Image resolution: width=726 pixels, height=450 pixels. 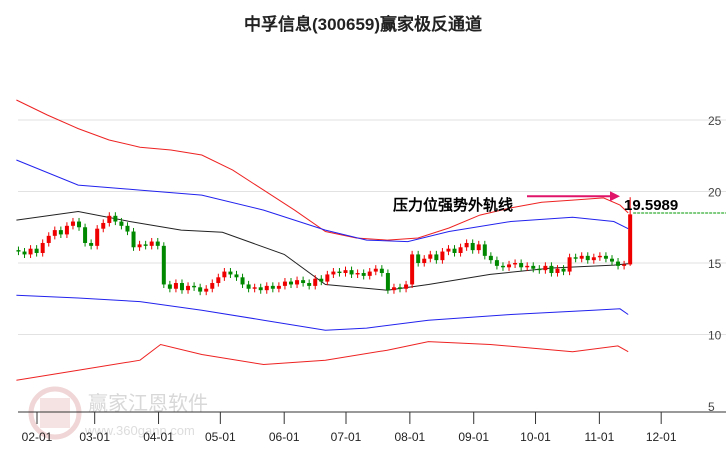 I want to click on band-lower-inner, so click(x=322, y=312).